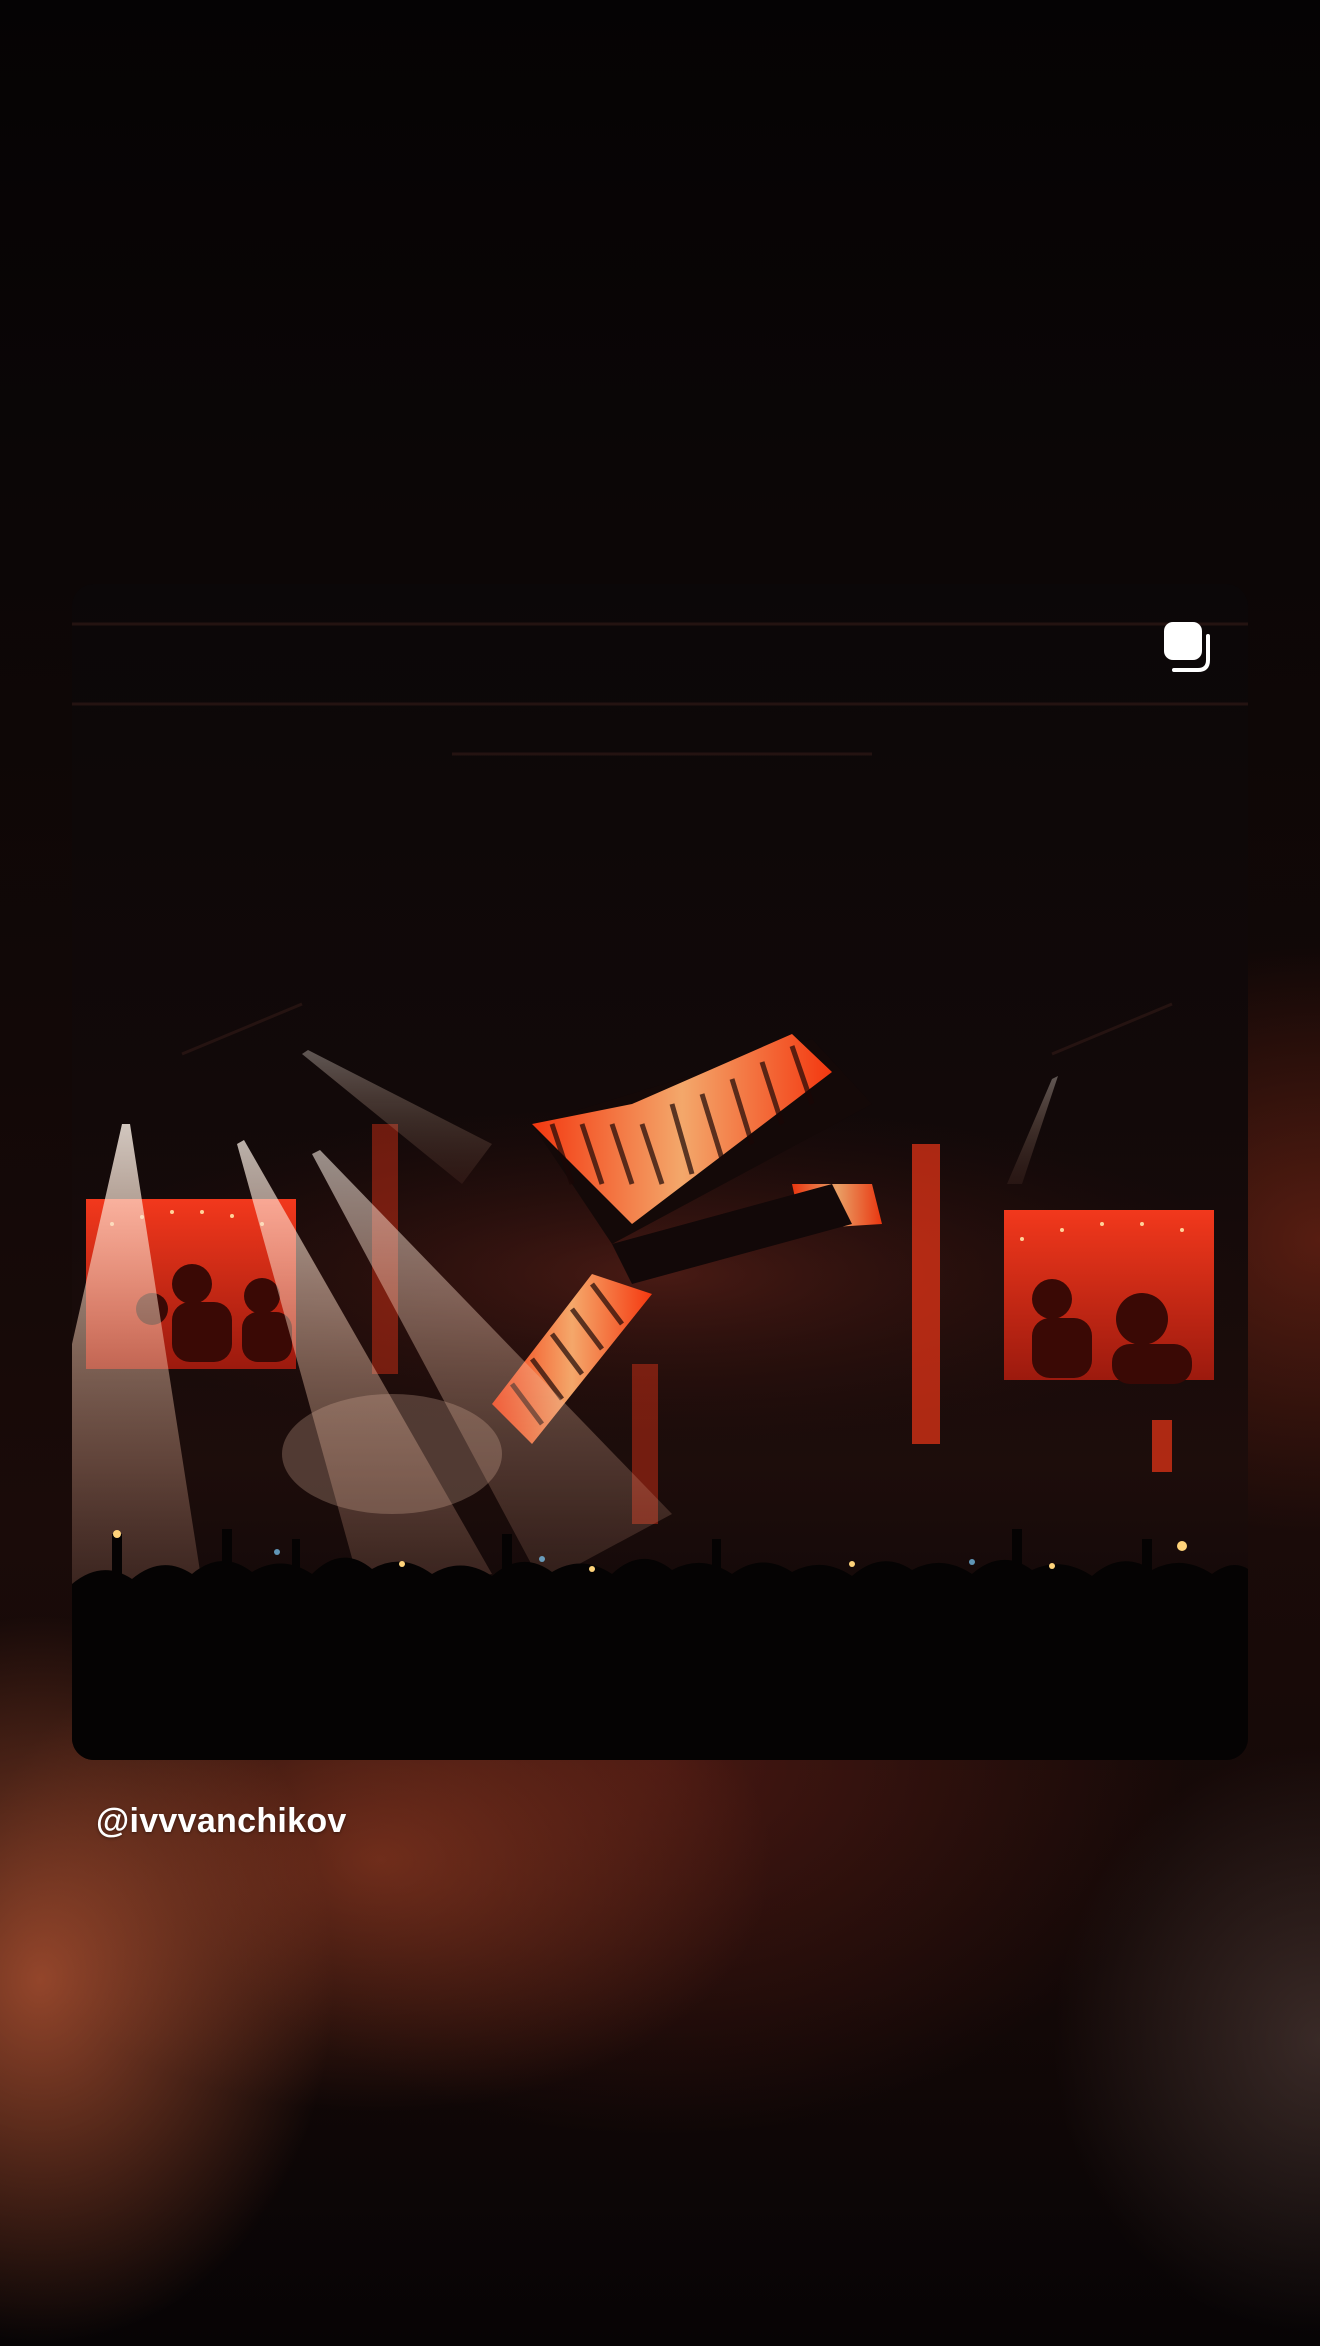 The image size is (1320, 2346). What do you see at coordinates (1187, 647) in the screenshot?
I see `multiple-photos-icon` at bounding box center [1187, 647].